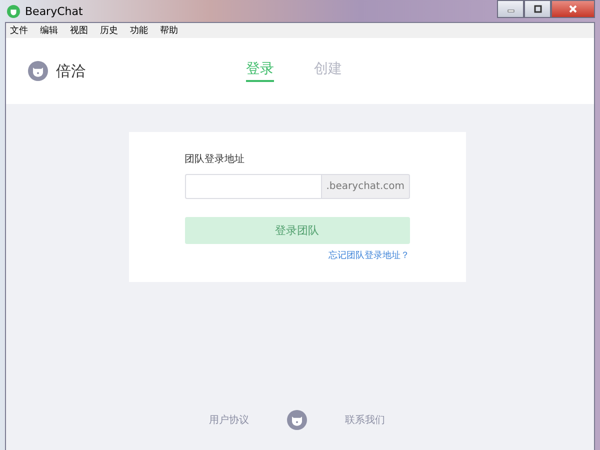 The height and width of the screenshot is (450, 600). What do you see at coordinates (253, 186) in the screenshot?
I see `team-address-field` at bounding box center [253, 186].